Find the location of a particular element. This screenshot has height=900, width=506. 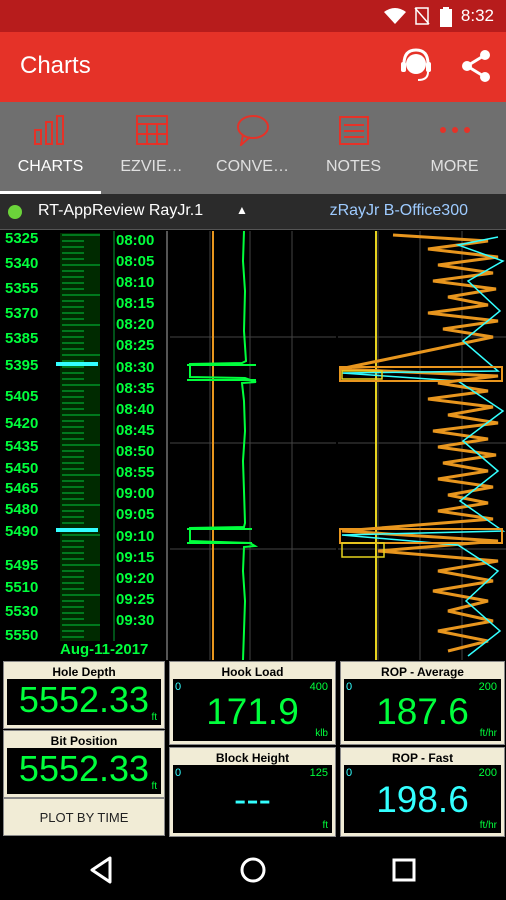

status-bar: 8:32 is located at coordinates (253, 16).